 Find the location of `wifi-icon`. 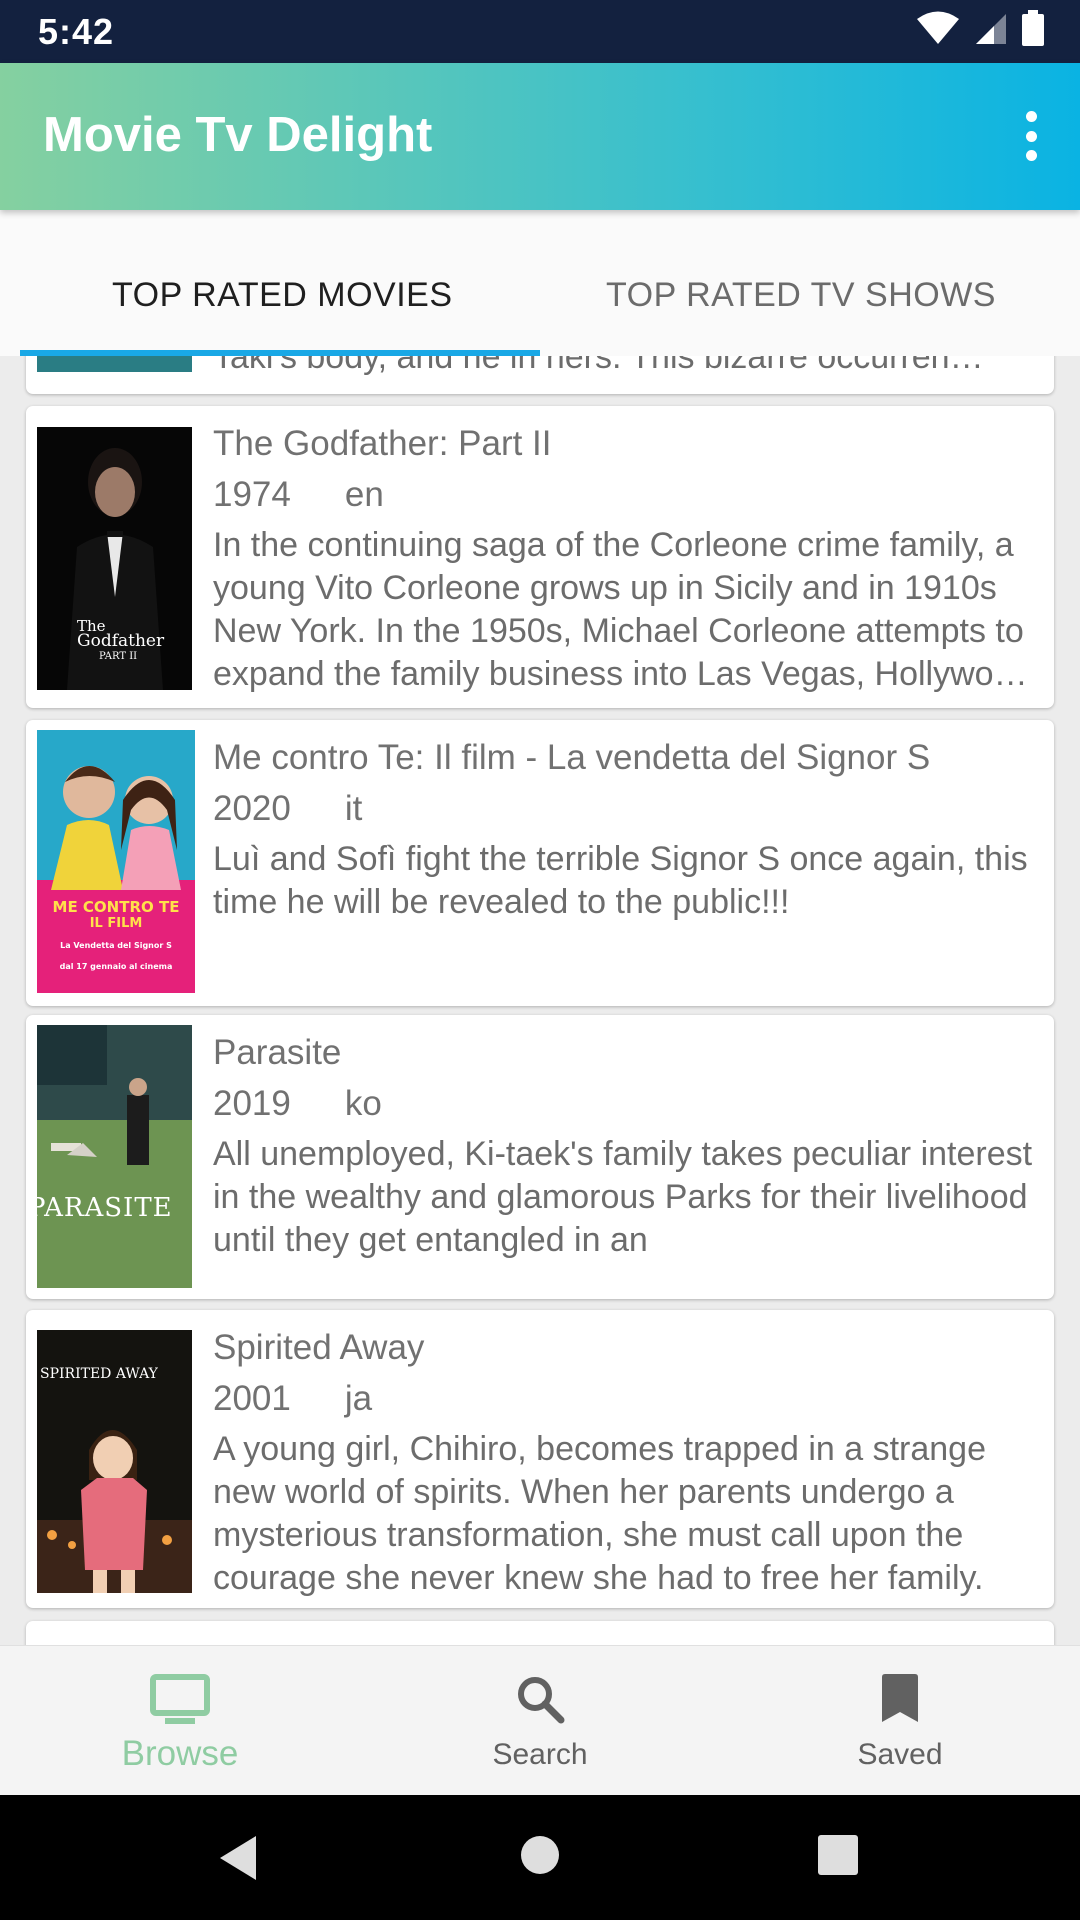

wifi-icon is located at coordinates (938, 27).